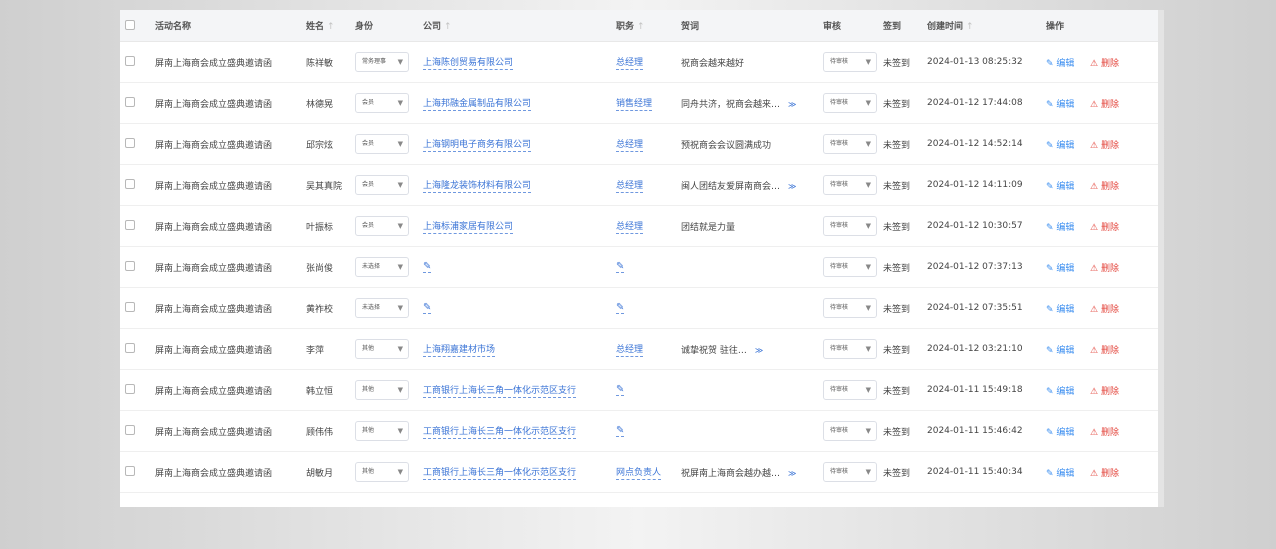 The width and height of the screenshot is (1276, 549). I want to click on company-link: 上海陈创贸易有限公司, so click(468, 62).